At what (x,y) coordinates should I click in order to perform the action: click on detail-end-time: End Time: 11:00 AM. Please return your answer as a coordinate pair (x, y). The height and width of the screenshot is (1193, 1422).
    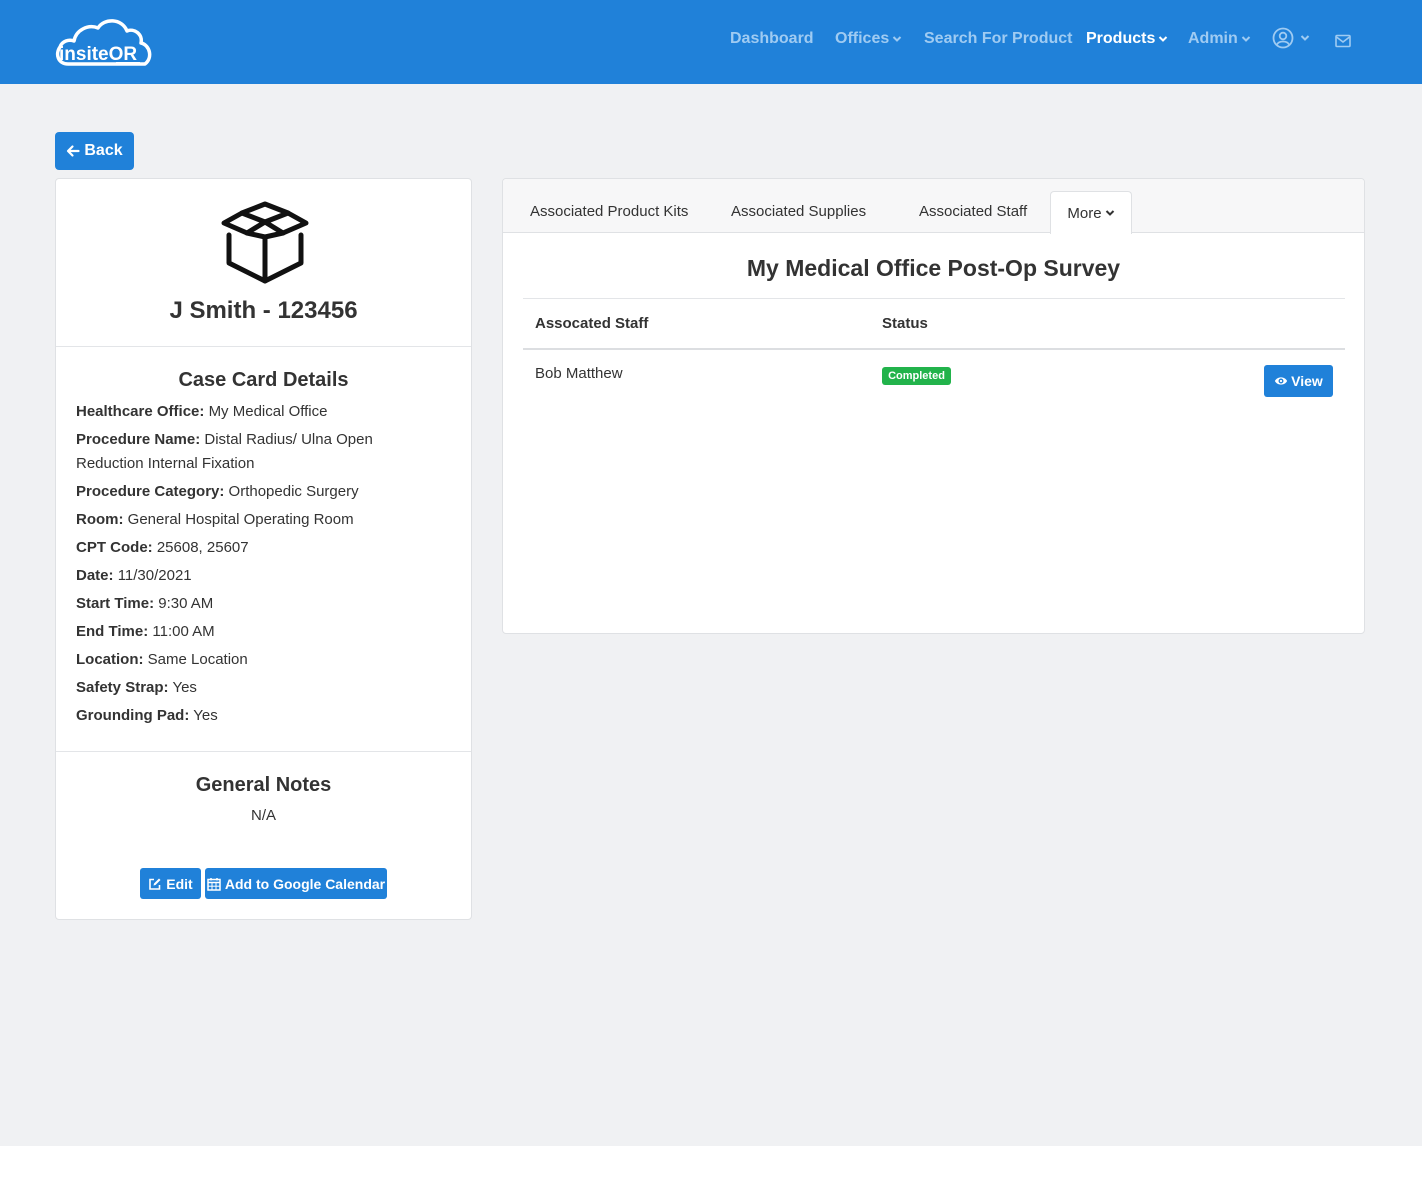
    Looking at the image, I should click on (145, 631).